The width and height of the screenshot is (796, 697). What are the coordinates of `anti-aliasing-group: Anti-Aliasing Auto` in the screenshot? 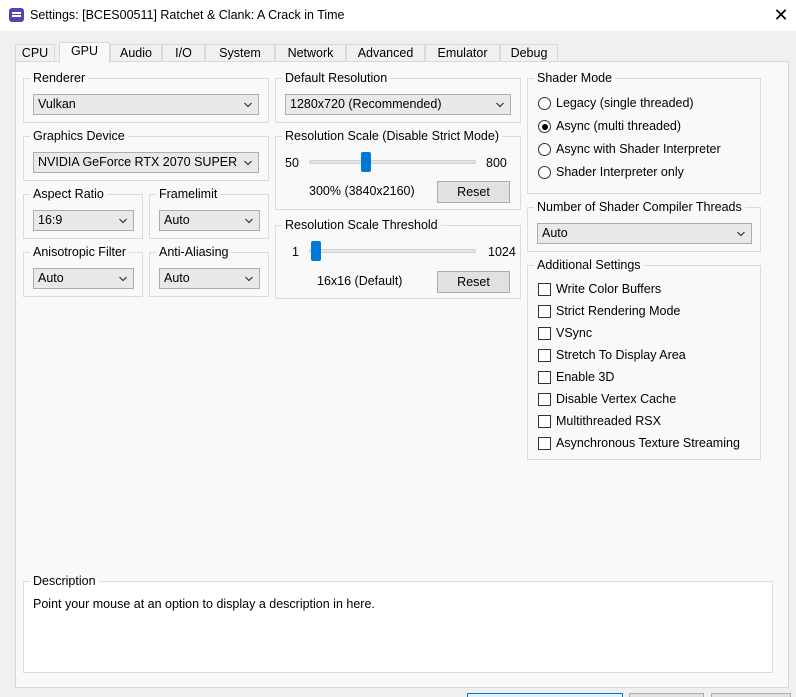 It's located at (209, 271).